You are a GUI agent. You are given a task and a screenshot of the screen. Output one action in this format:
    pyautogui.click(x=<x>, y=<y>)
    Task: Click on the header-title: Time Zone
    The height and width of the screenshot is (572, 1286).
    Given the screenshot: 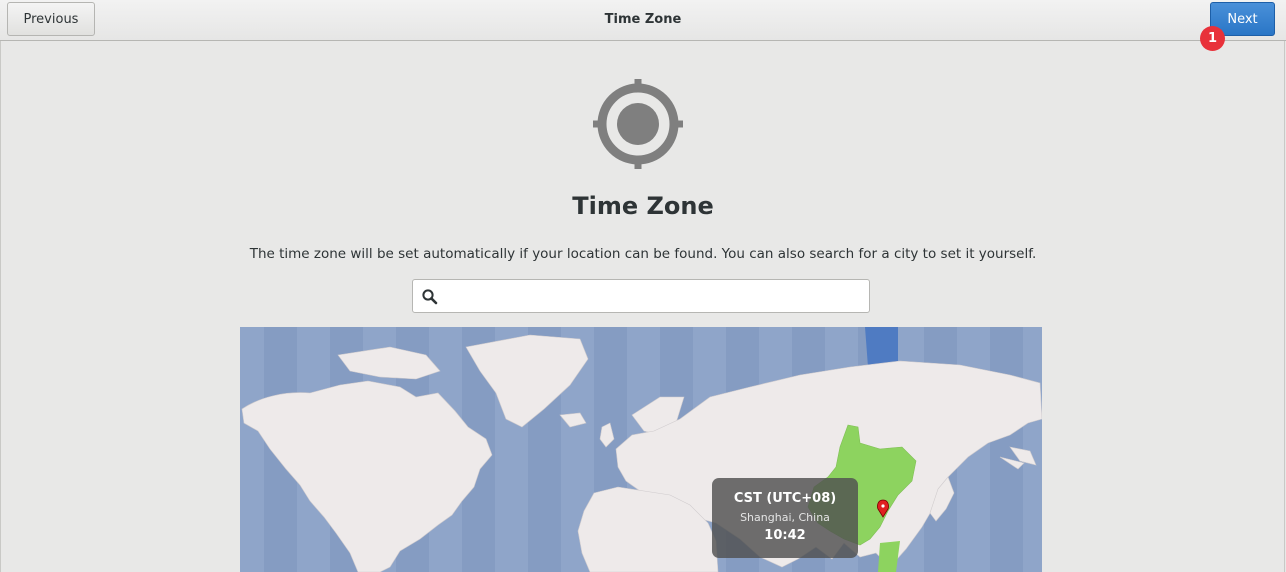 What is the action you would take?
    pyautogui.click(x=643, y=19)
    